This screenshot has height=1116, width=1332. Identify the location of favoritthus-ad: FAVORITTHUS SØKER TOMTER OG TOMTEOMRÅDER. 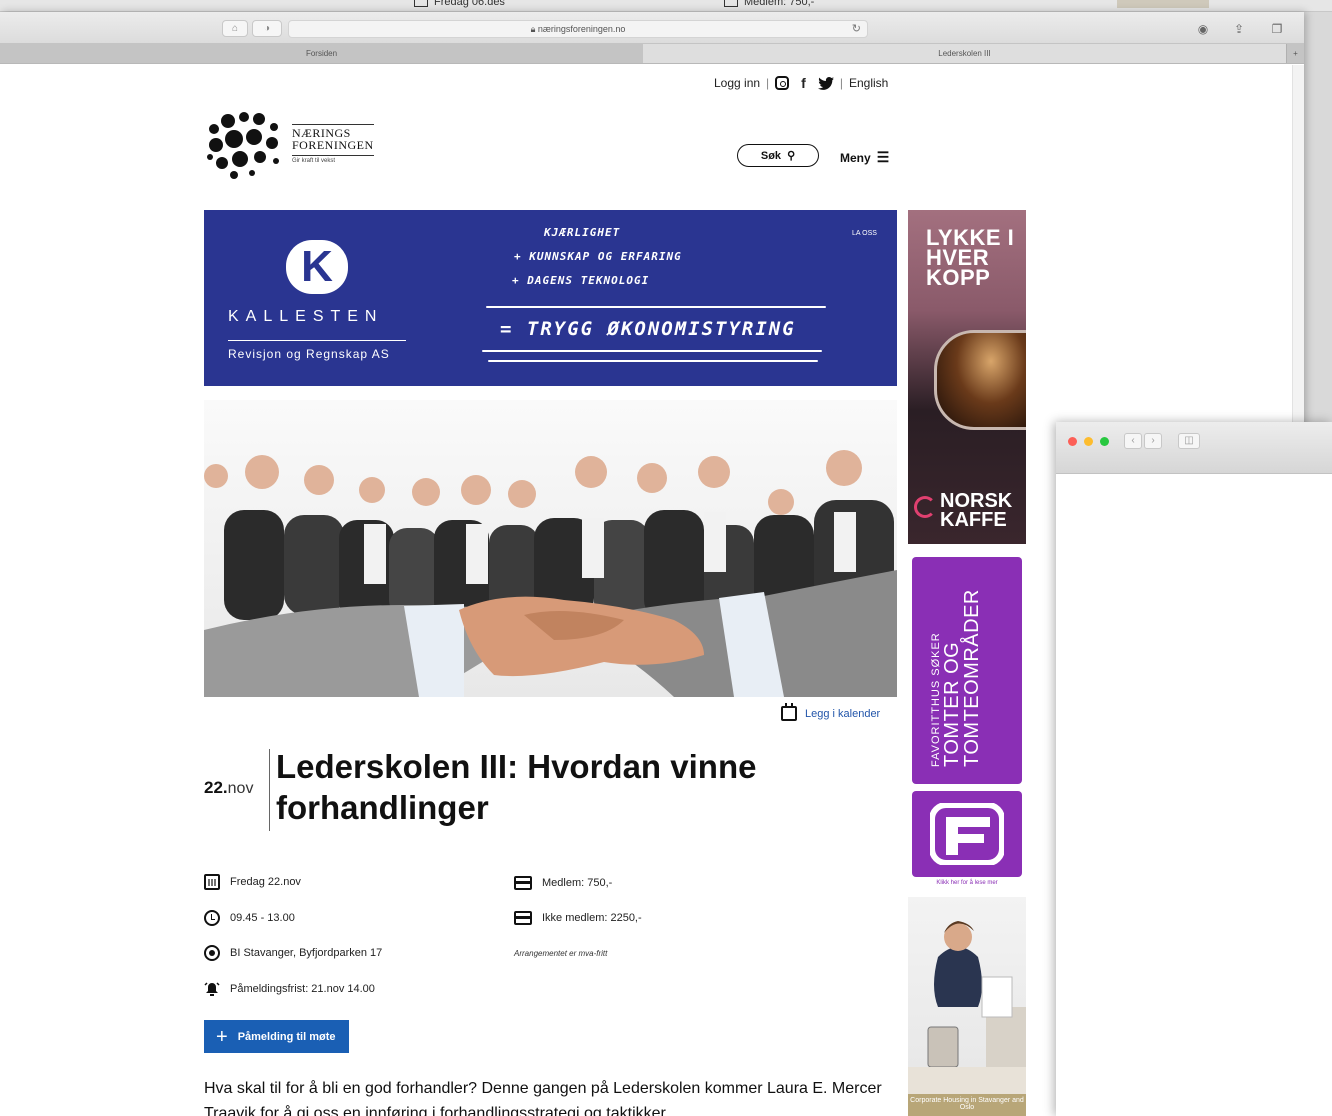
(967, 670).